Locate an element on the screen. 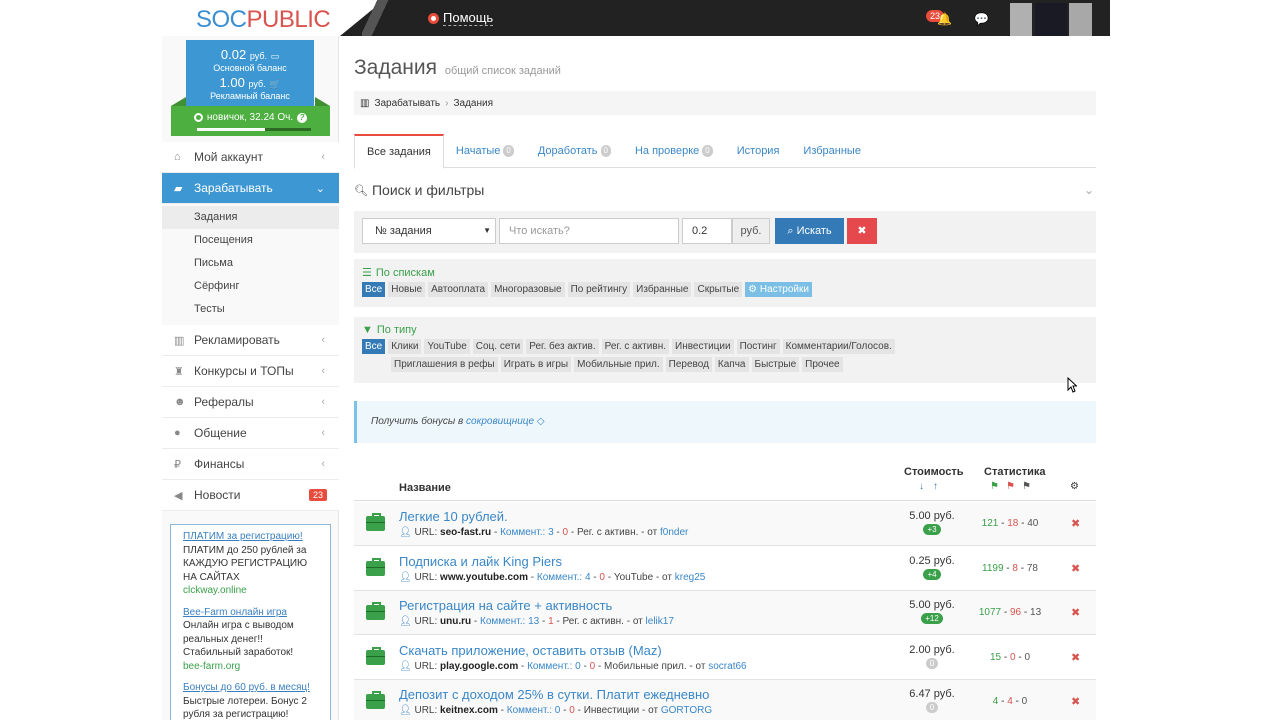  user-icon: 👤︎ is located at coordinates (405, 577).